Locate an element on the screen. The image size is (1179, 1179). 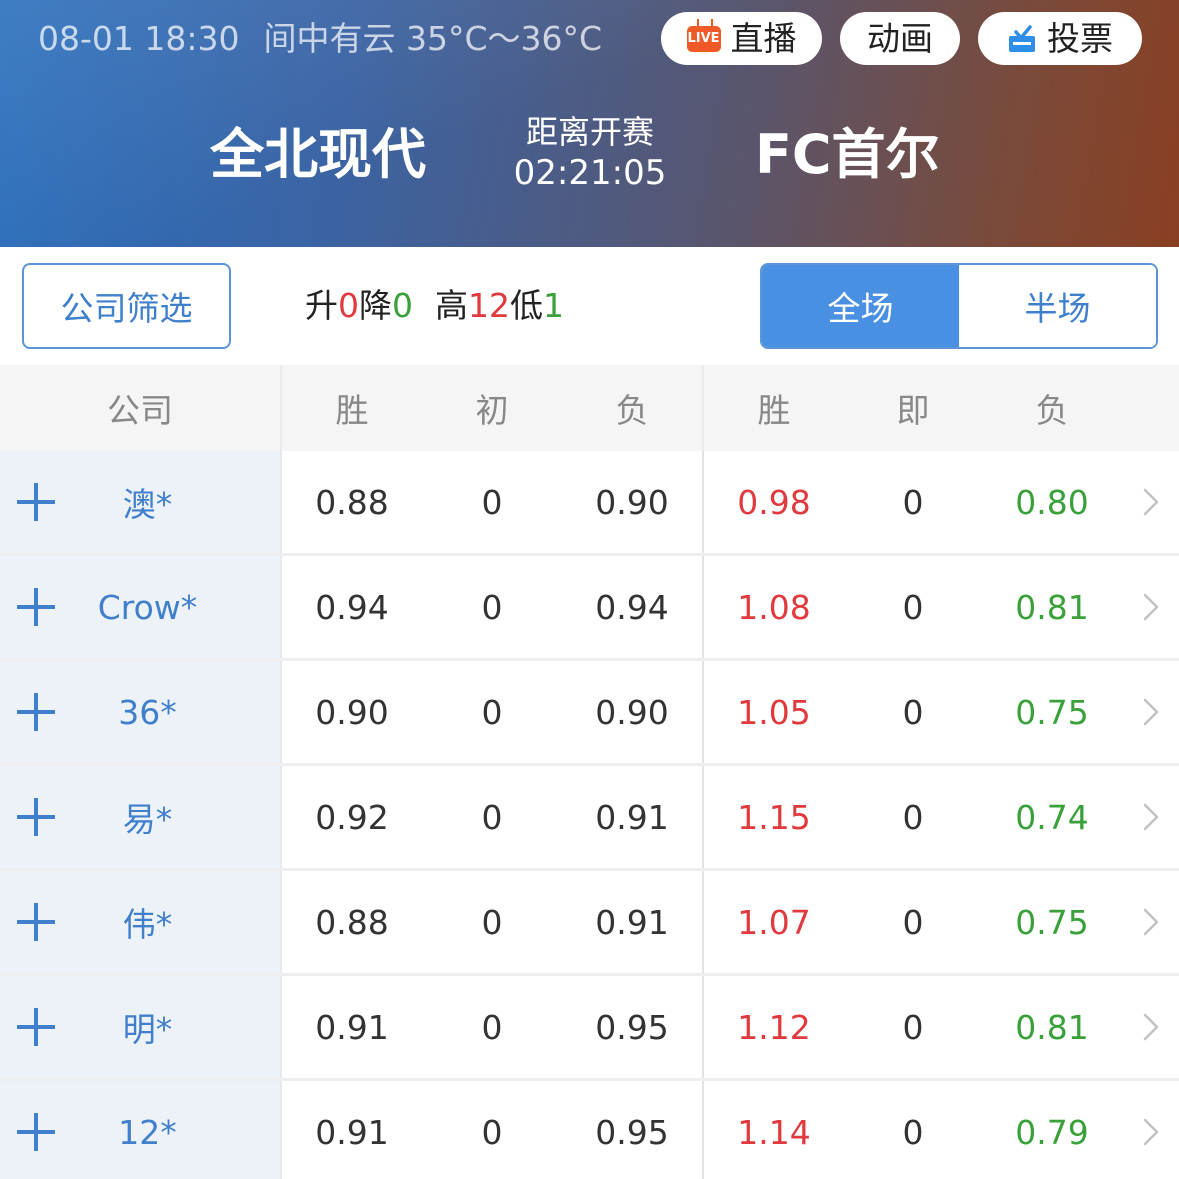
home-team-name: 全北现代 is located at coordinates (318, 155).